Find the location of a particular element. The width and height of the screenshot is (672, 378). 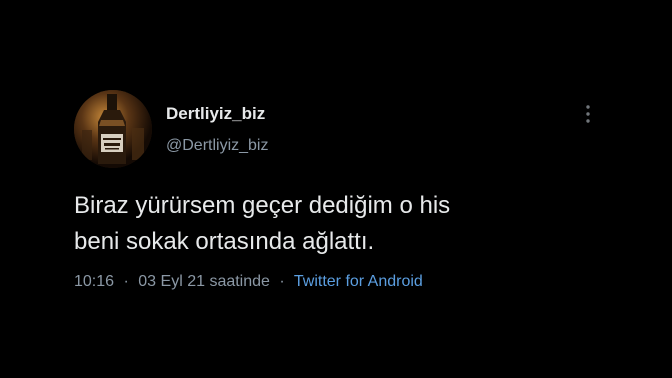

tweet-text-line: beni sokak ortasında ağlattı. is located at coordinates (224, 241).